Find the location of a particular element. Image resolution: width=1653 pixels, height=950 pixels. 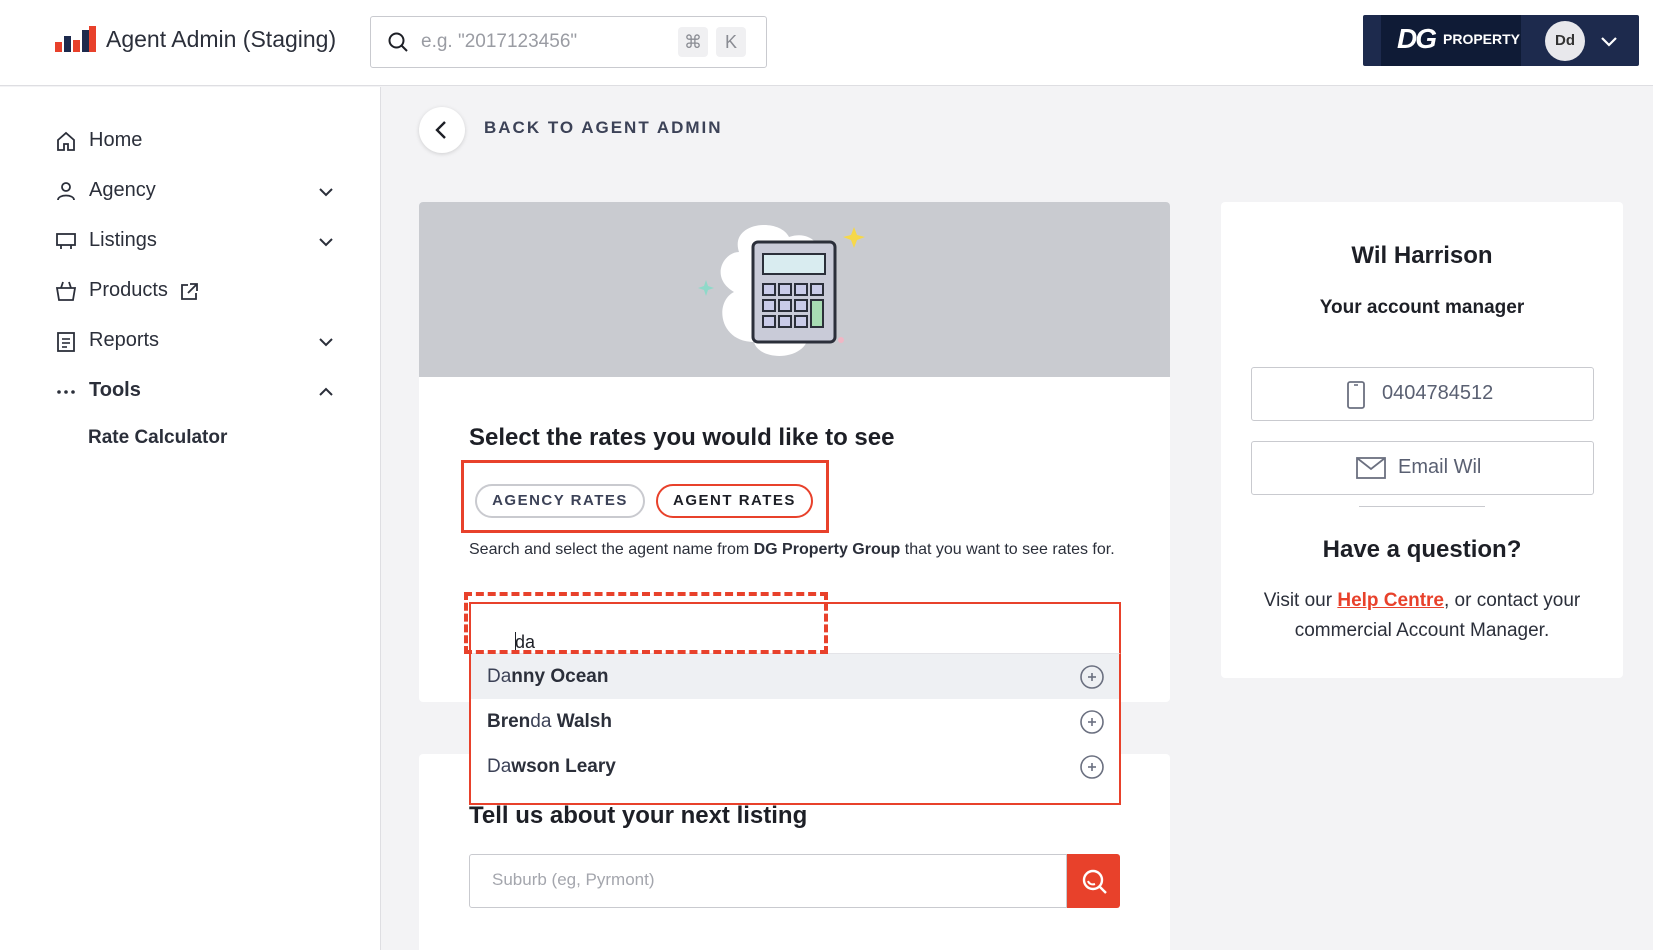

global-search: e.g. "2017123456" ⌘ K is located at coordinates (568, 42).